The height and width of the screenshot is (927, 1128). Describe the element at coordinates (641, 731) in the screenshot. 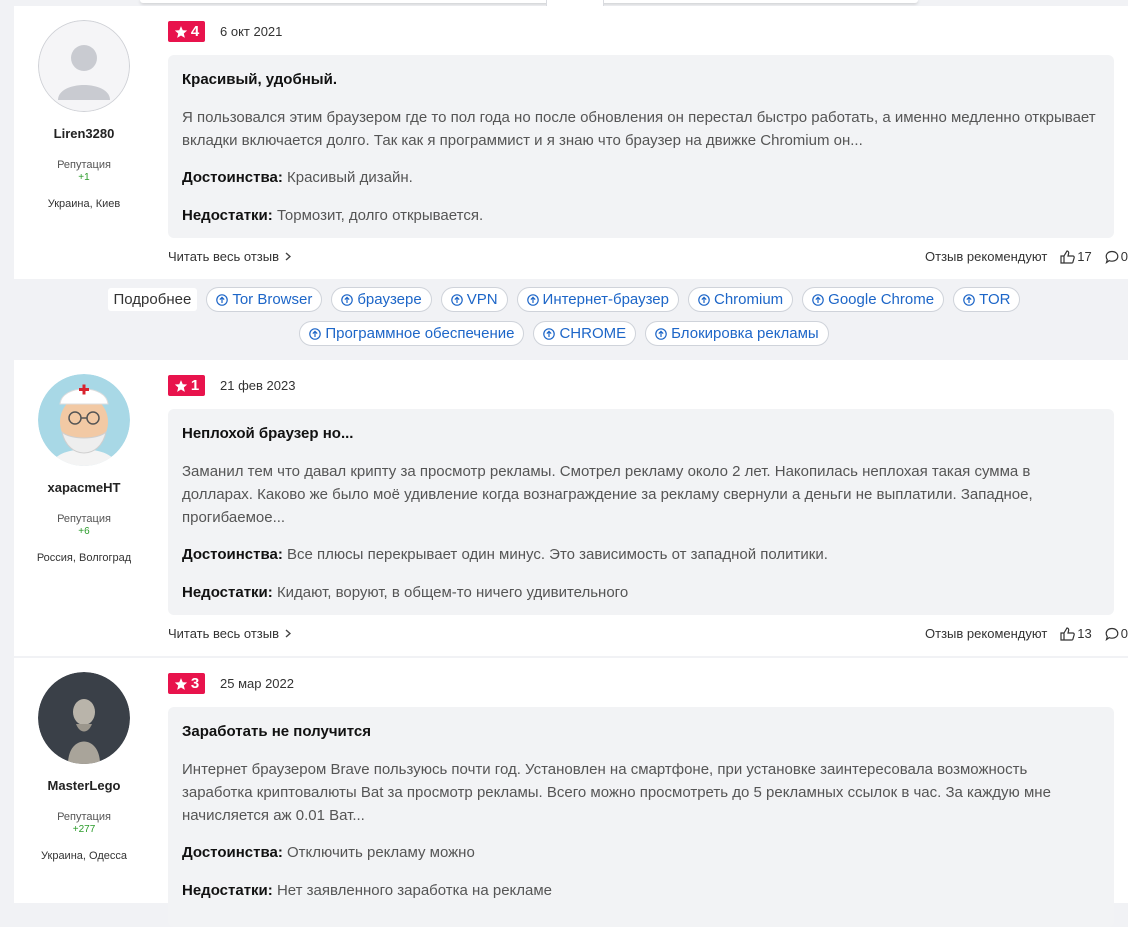

I see `review-title: Заработать не получится` at that location.